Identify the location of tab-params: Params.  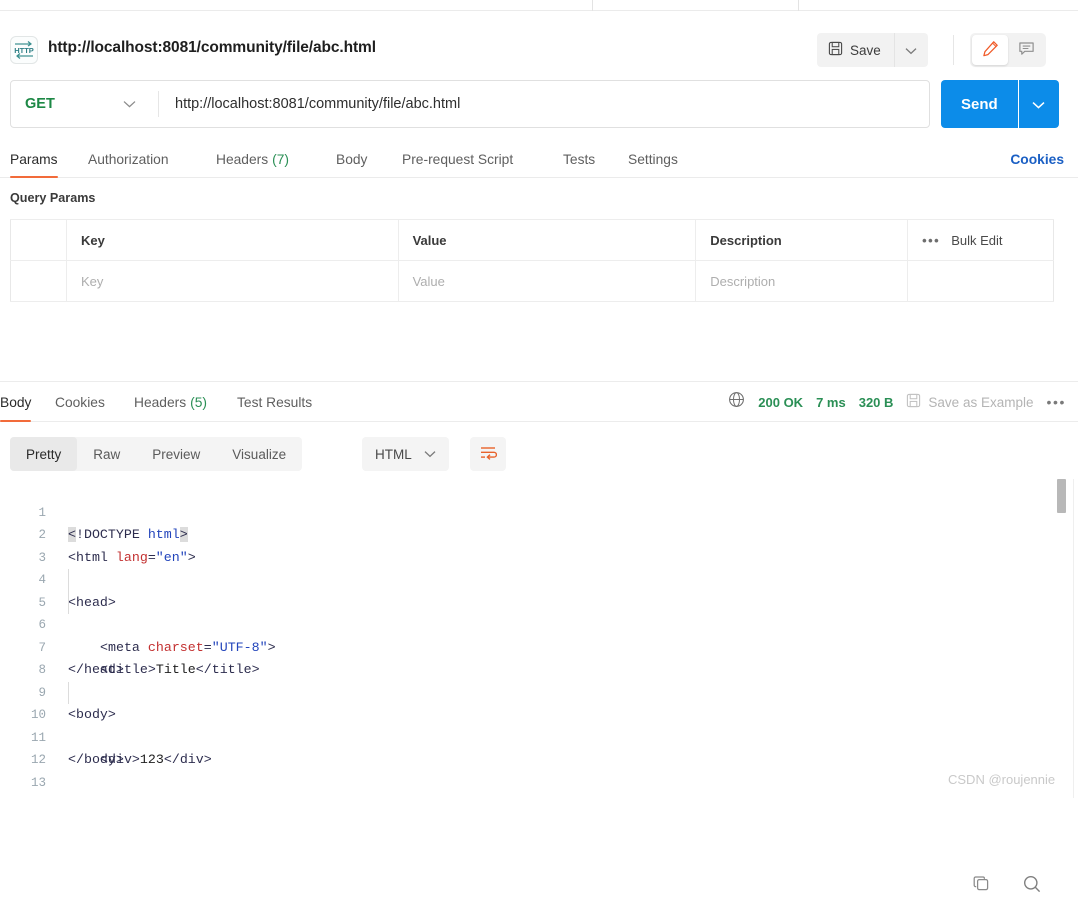
(34, 159).